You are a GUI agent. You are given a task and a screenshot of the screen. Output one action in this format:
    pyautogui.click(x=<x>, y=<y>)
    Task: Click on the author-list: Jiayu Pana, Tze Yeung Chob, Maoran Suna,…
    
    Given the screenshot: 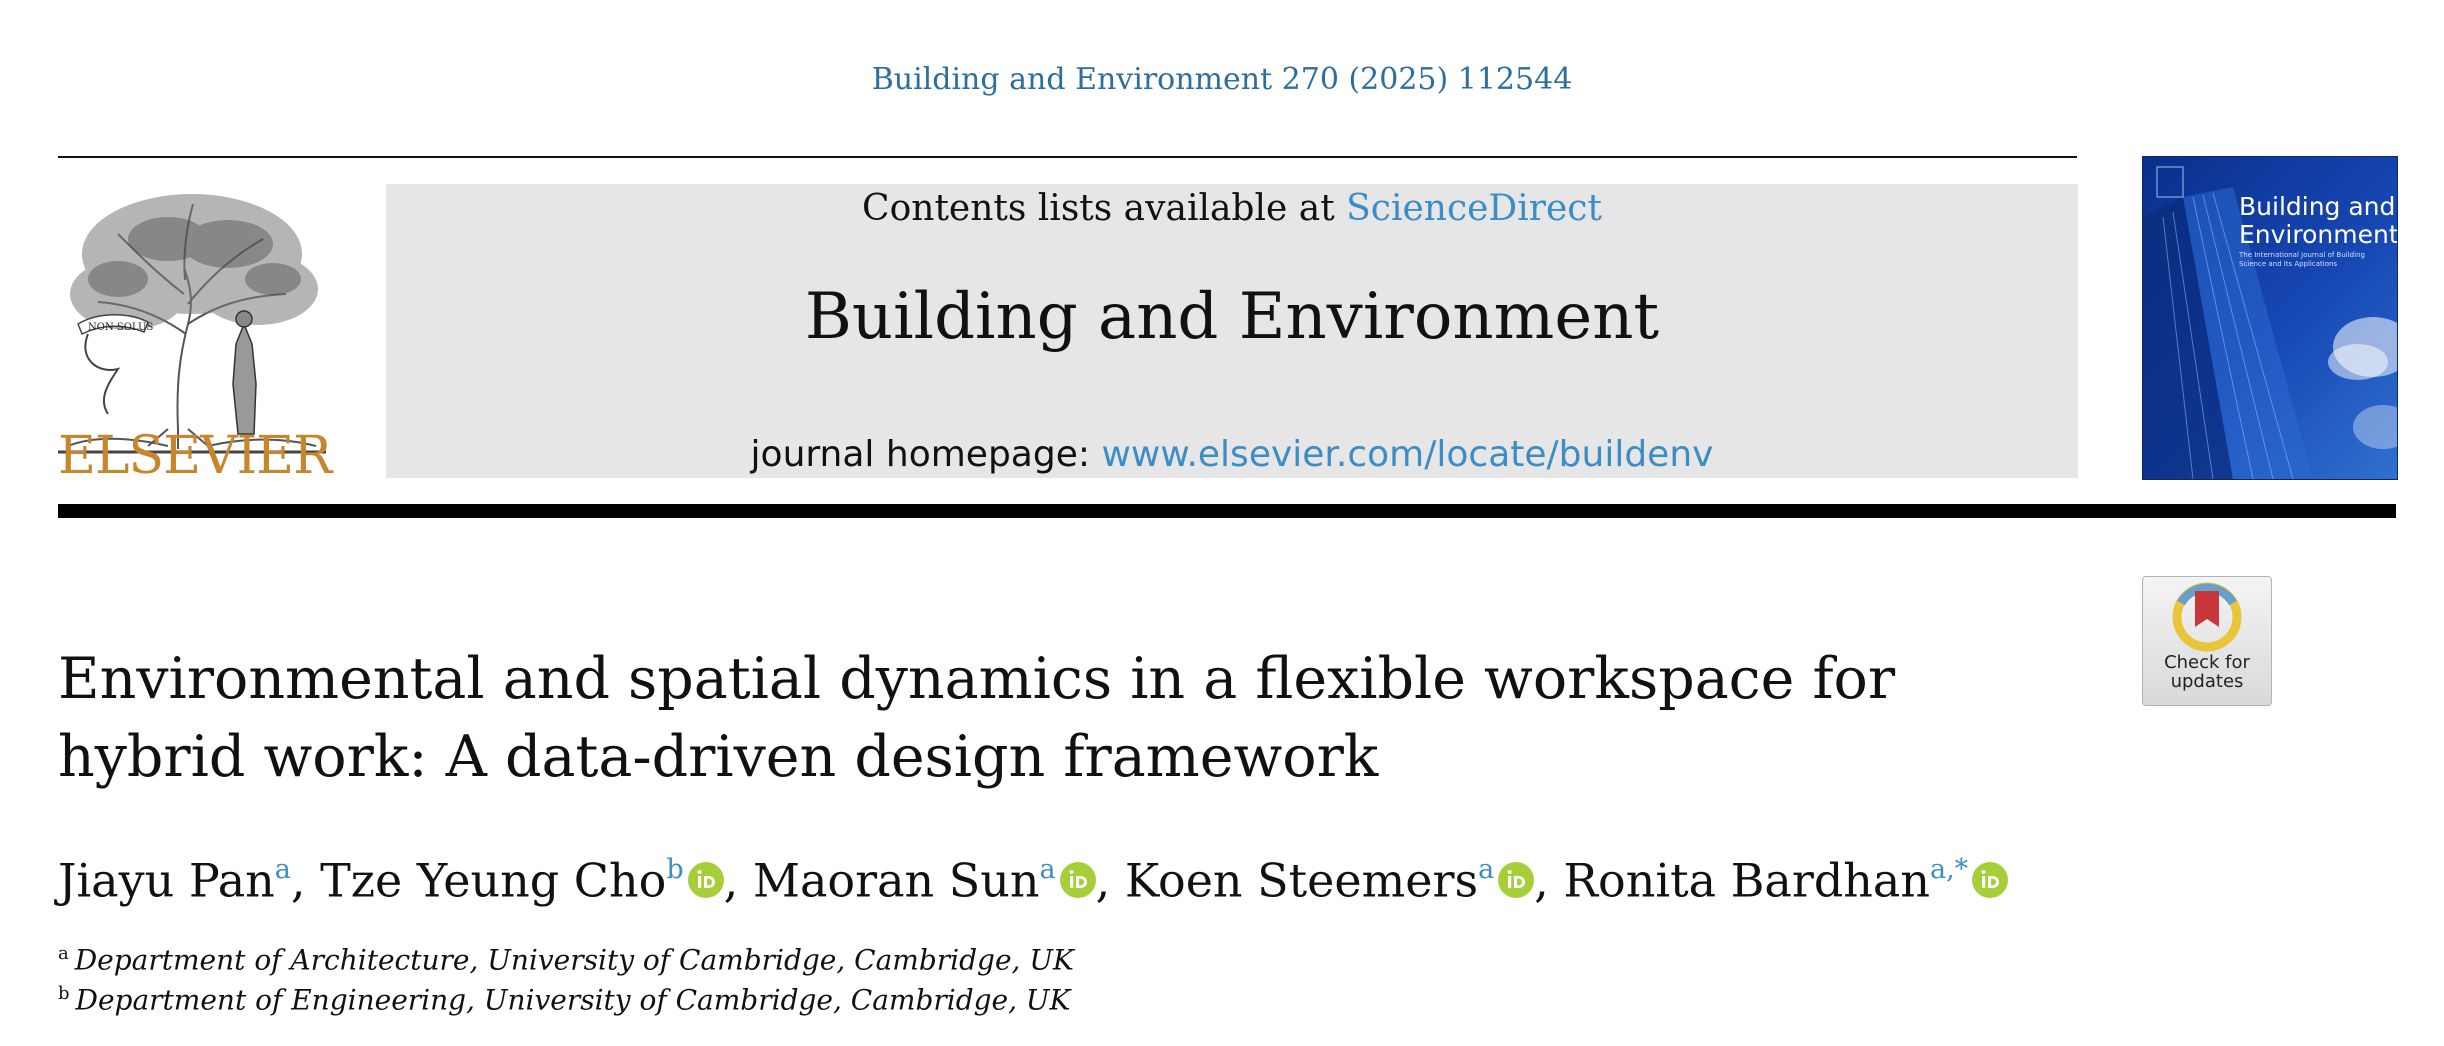 What is the action you would take?
    pyautogui.click(x=1033, y=876)
    